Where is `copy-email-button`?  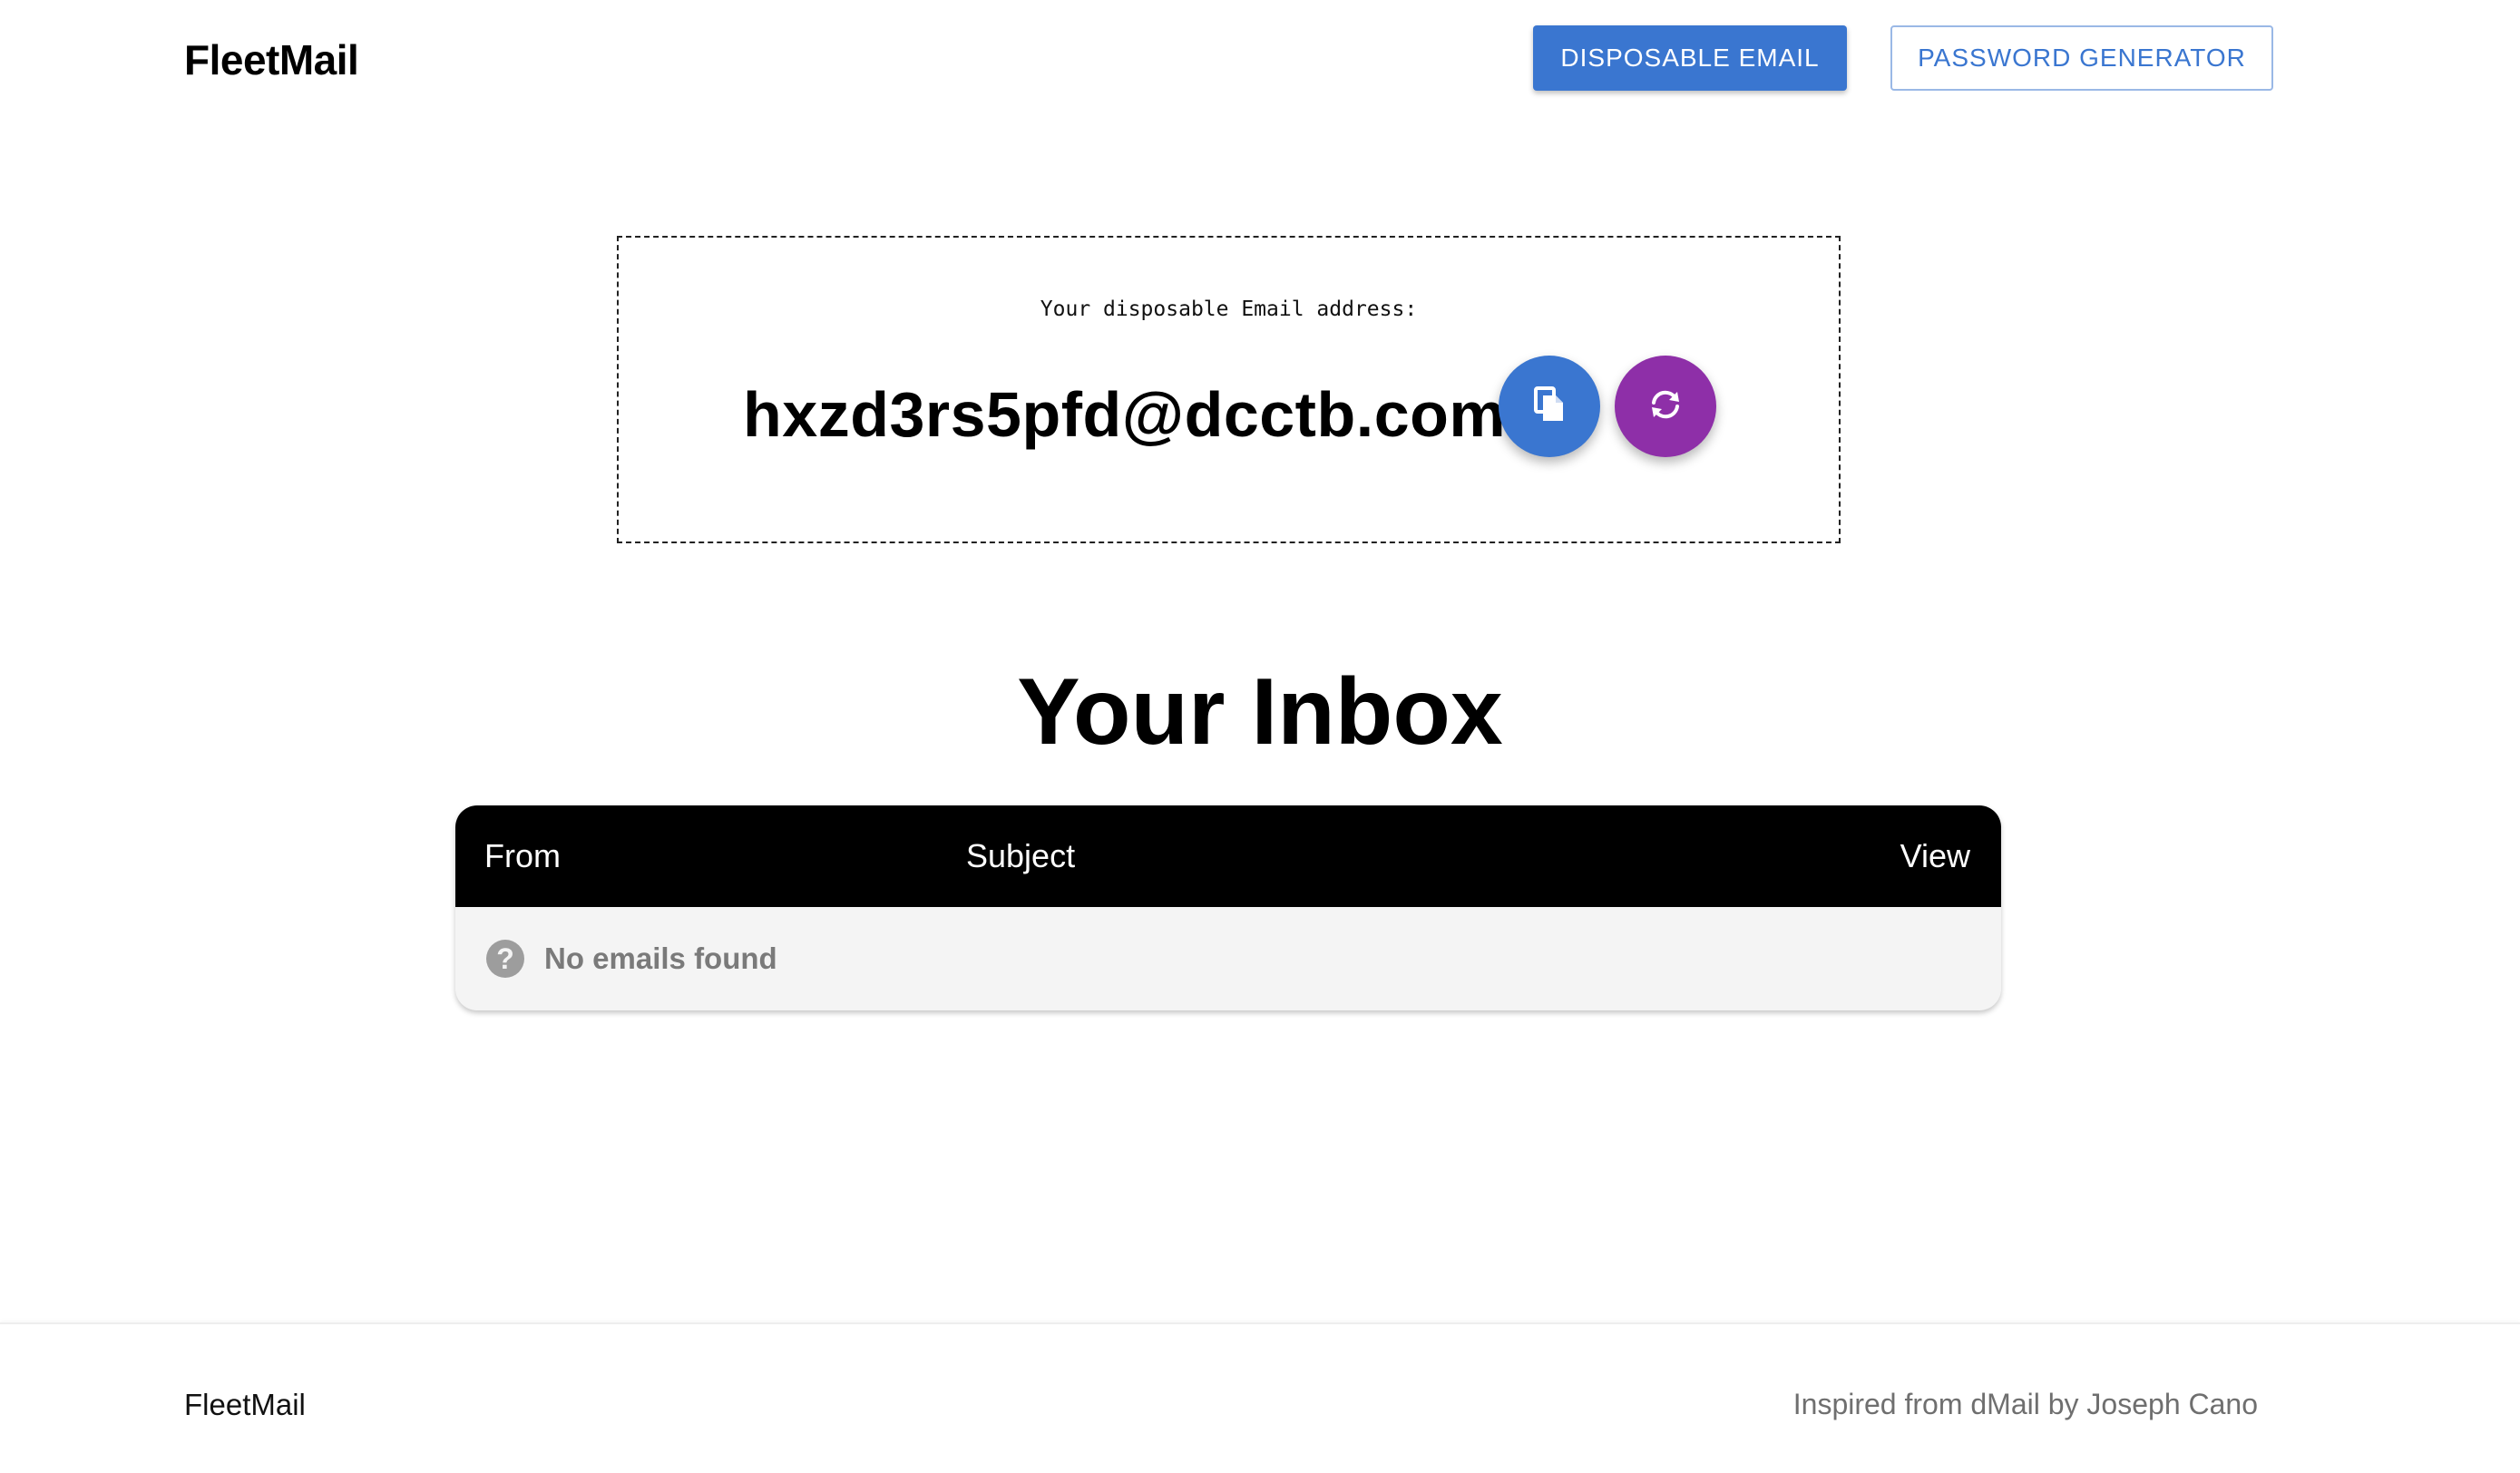 copy-email-button is located at coordinates (1549, 407).